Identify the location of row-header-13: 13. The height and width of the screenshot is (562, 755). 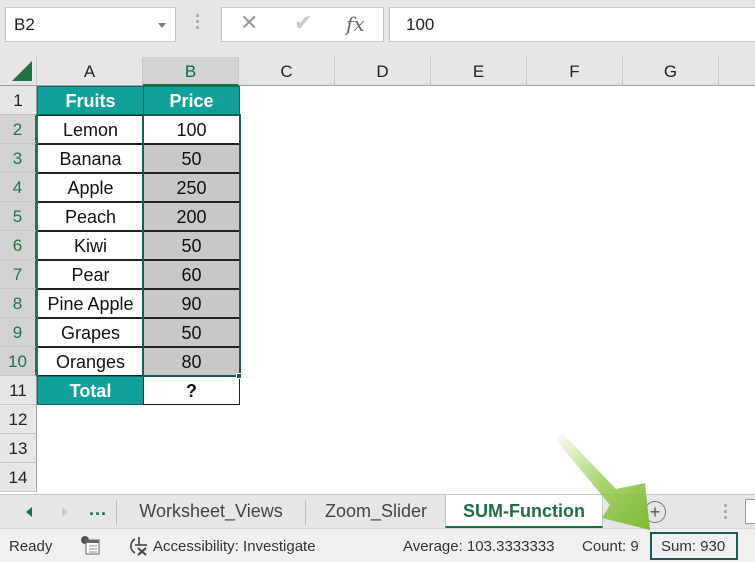
(18, 448).